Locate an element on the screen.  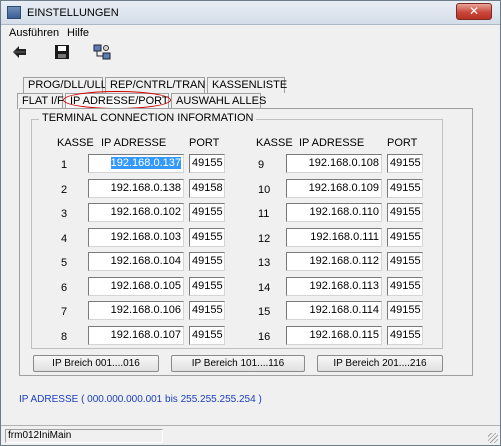
resize-grip-icon is located at coordinates (493, 438).